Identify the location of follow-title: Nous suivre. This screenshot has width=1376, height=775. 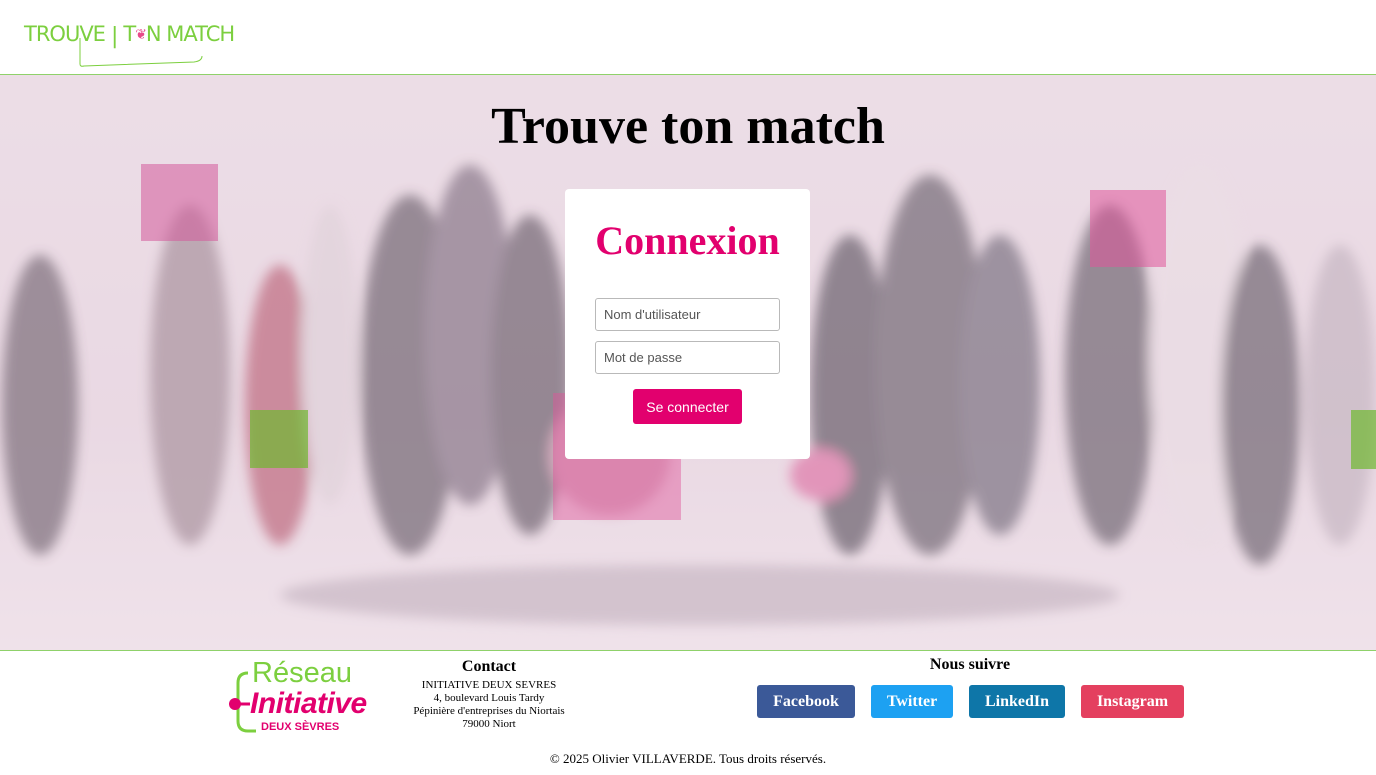
(970, 664).